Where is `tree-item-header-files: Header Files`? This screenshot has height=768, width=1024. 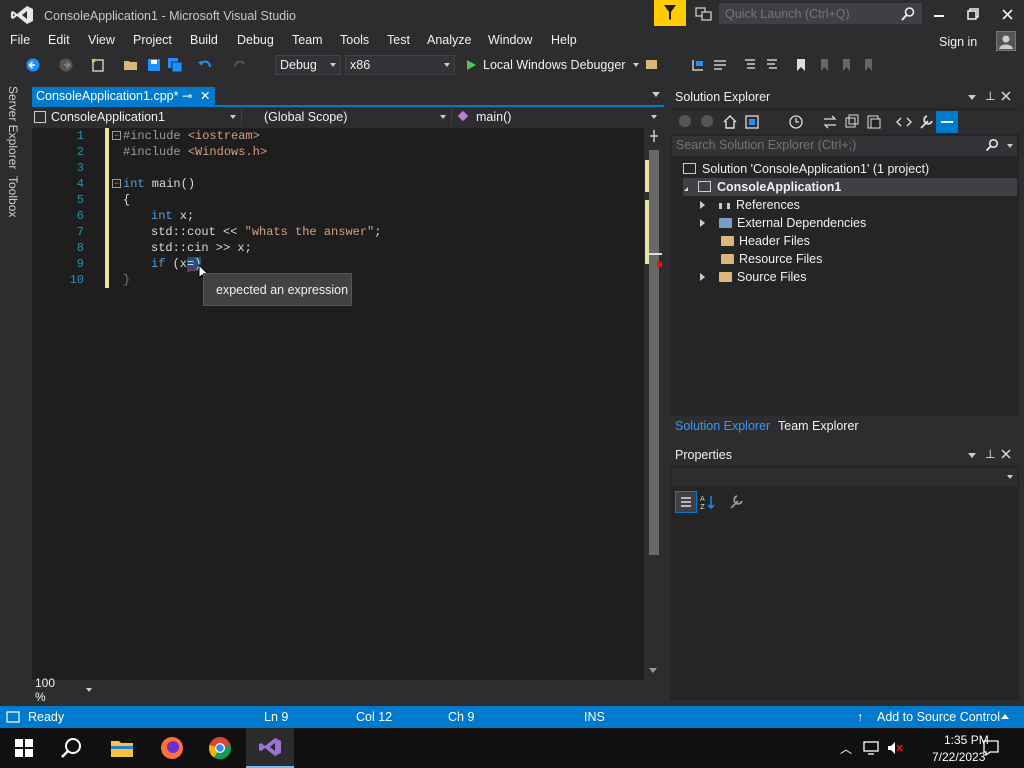
tree-item-header-files: Header Files is located at coordinates (765, 241).